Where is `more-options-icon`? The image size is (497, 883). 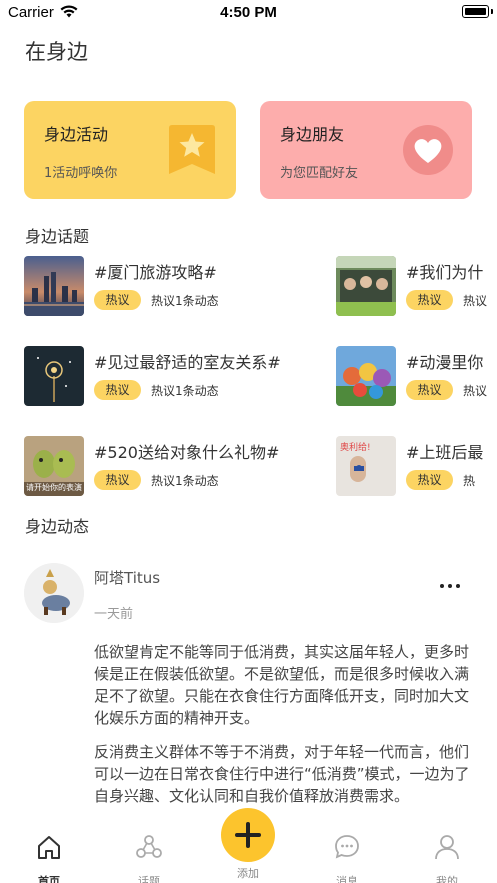 more-options-icon is located at coordinates (450, 586).